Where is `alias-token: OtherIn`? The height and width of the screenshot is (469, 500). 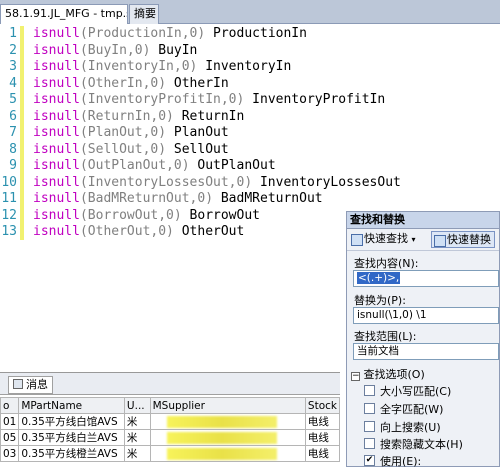 alias-token: OtherIn is located at coordinates (201, 83).